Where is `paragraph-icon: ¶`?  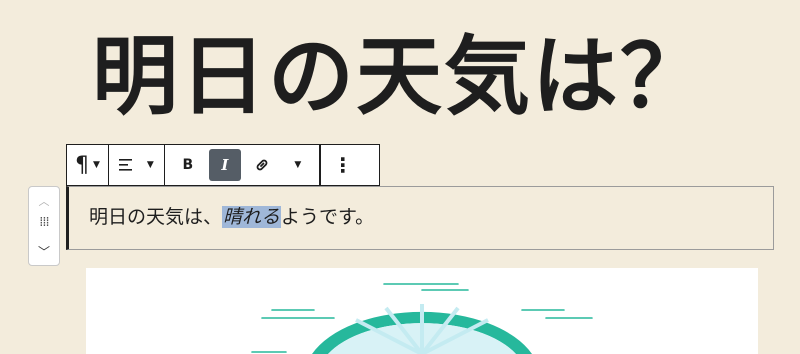
paragraph-icon: ¶ is located at coordinates (82, 165).